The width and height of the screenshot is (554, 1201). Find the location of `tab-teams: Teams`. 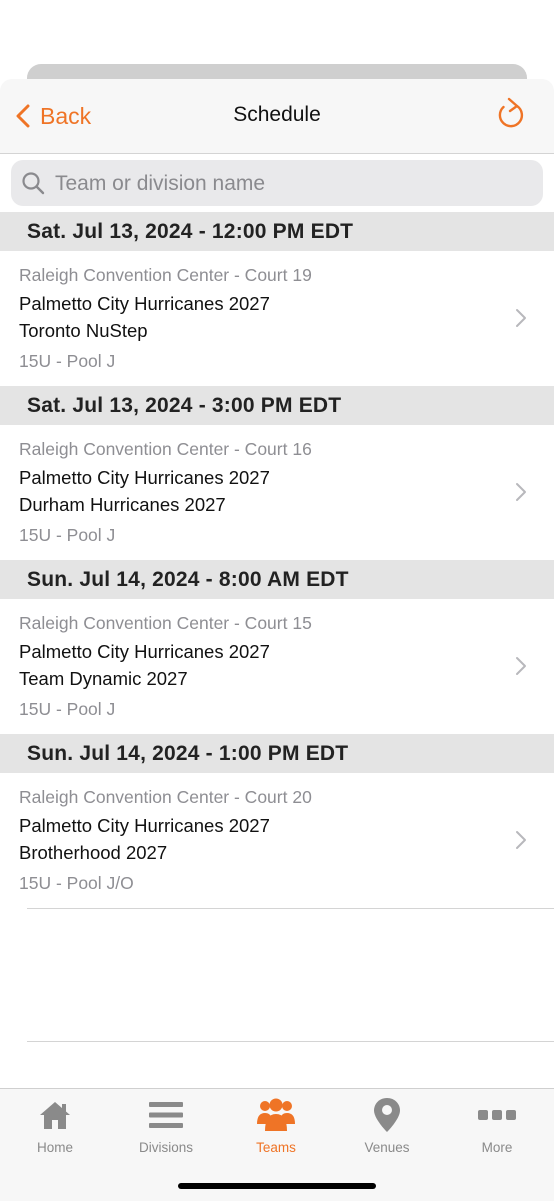

tab-teams: Teams is located at coordinates (276, 1126).